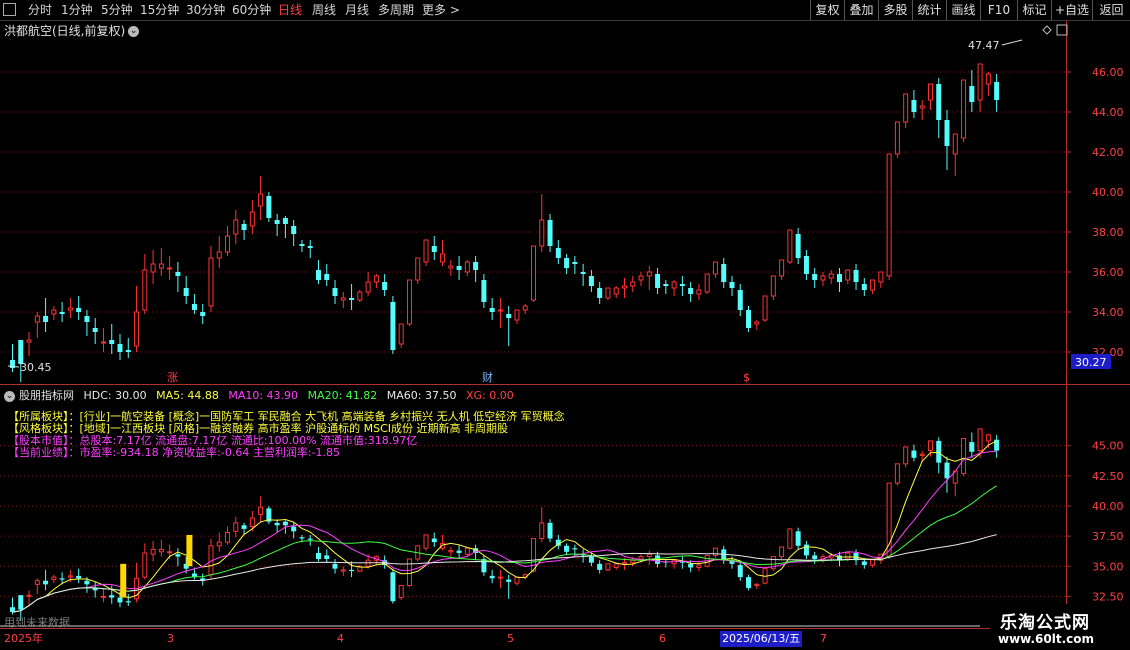  Describe the element at coordinates (290, 10) in the screenshot. I see `period-tab-active: 日线` at that location.